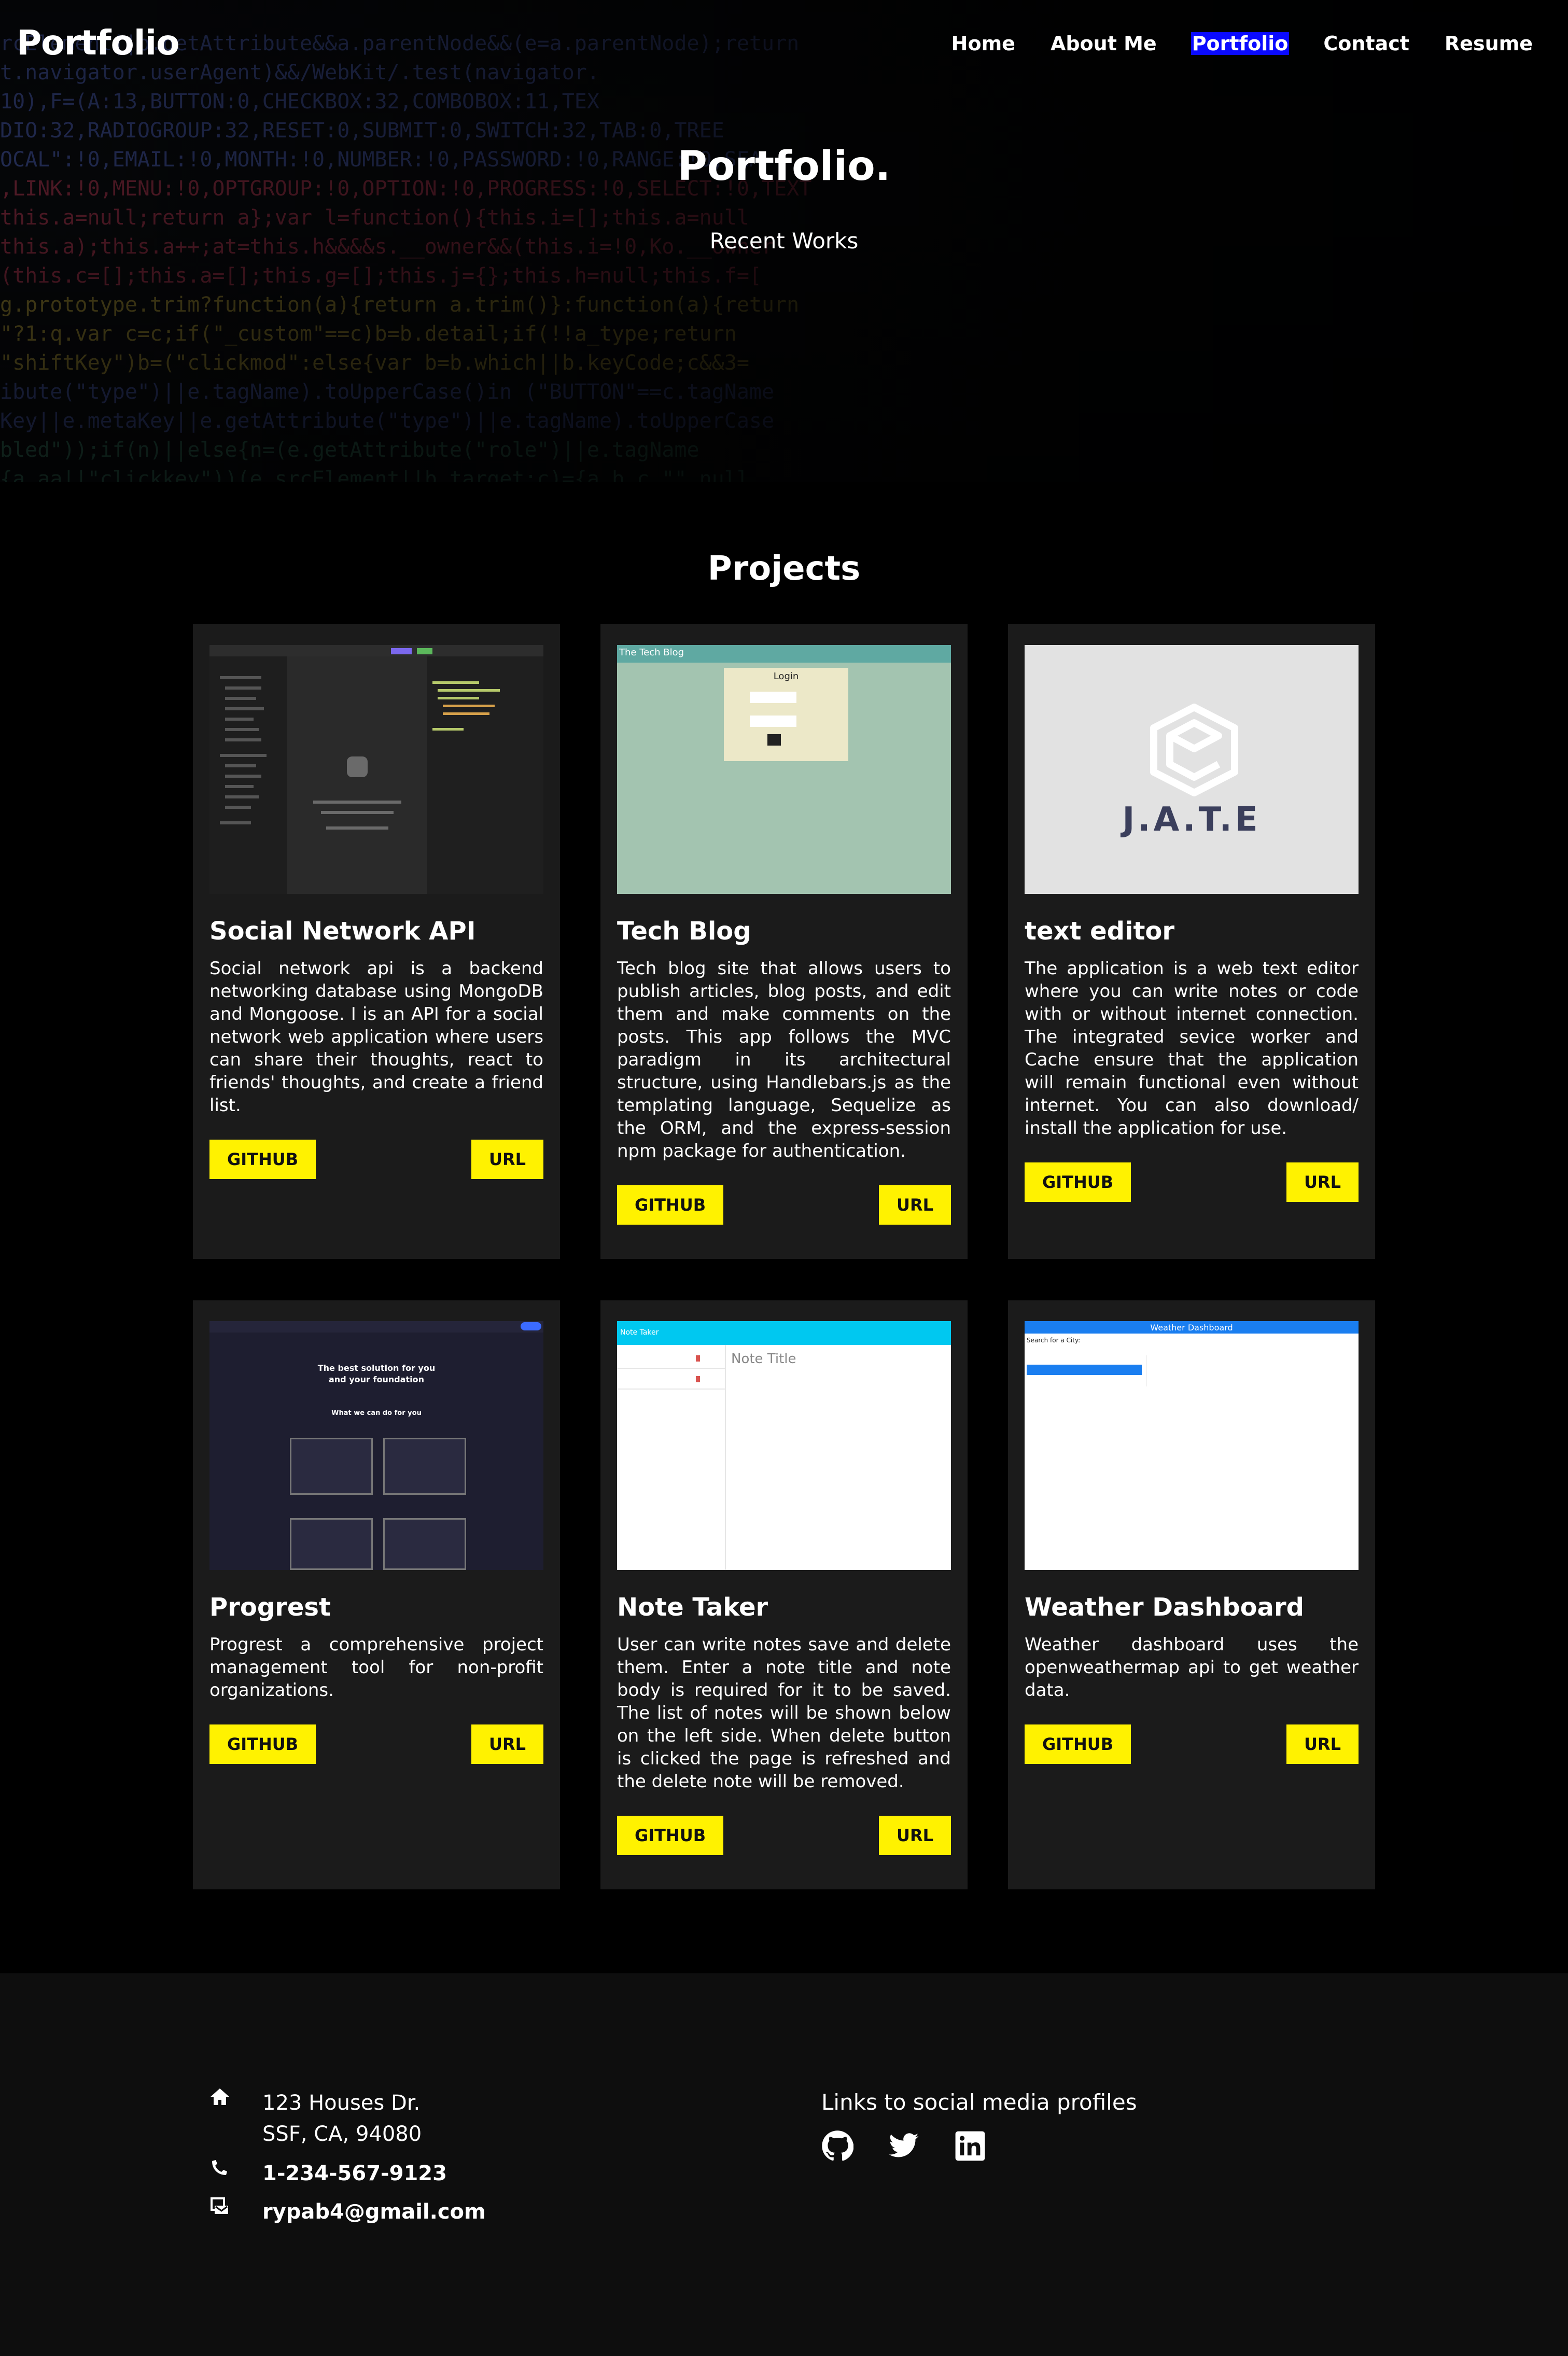  What do you see at coordinates (837, 2146) in the screenshot?
I see `github-icon` at bounding box center [837, 2146].